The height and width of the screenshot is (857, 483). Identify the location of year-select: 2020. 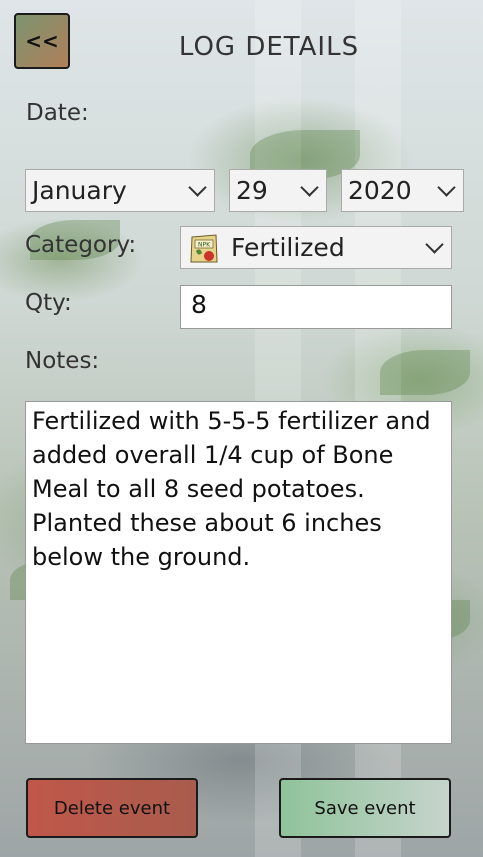
(402, 190).